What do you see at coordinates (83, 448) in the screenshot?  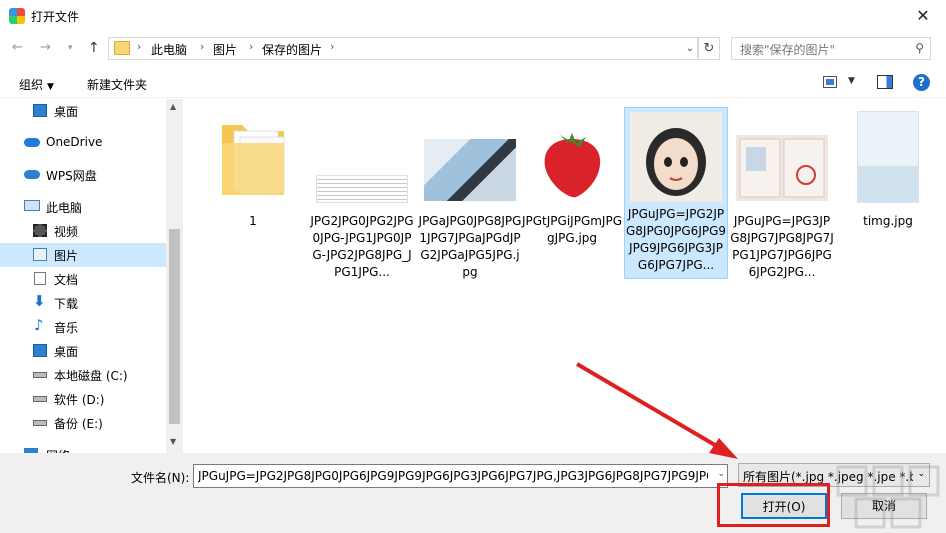 I see `sidebar-item-network: 网络` at bounding box center [83, 448].